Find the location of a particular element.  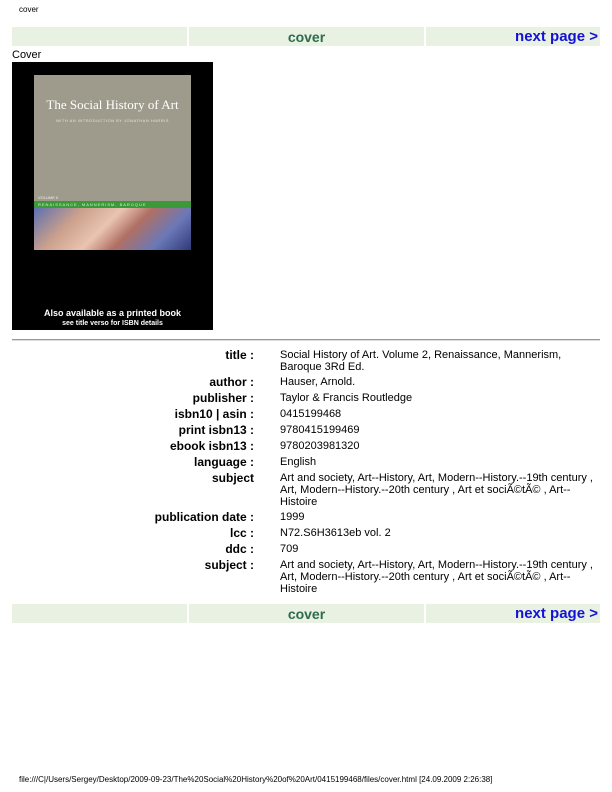

metadata-row-ebook-isbn13: ebook isbn13 : 9780203981320 is located at coordinates (306, 446).